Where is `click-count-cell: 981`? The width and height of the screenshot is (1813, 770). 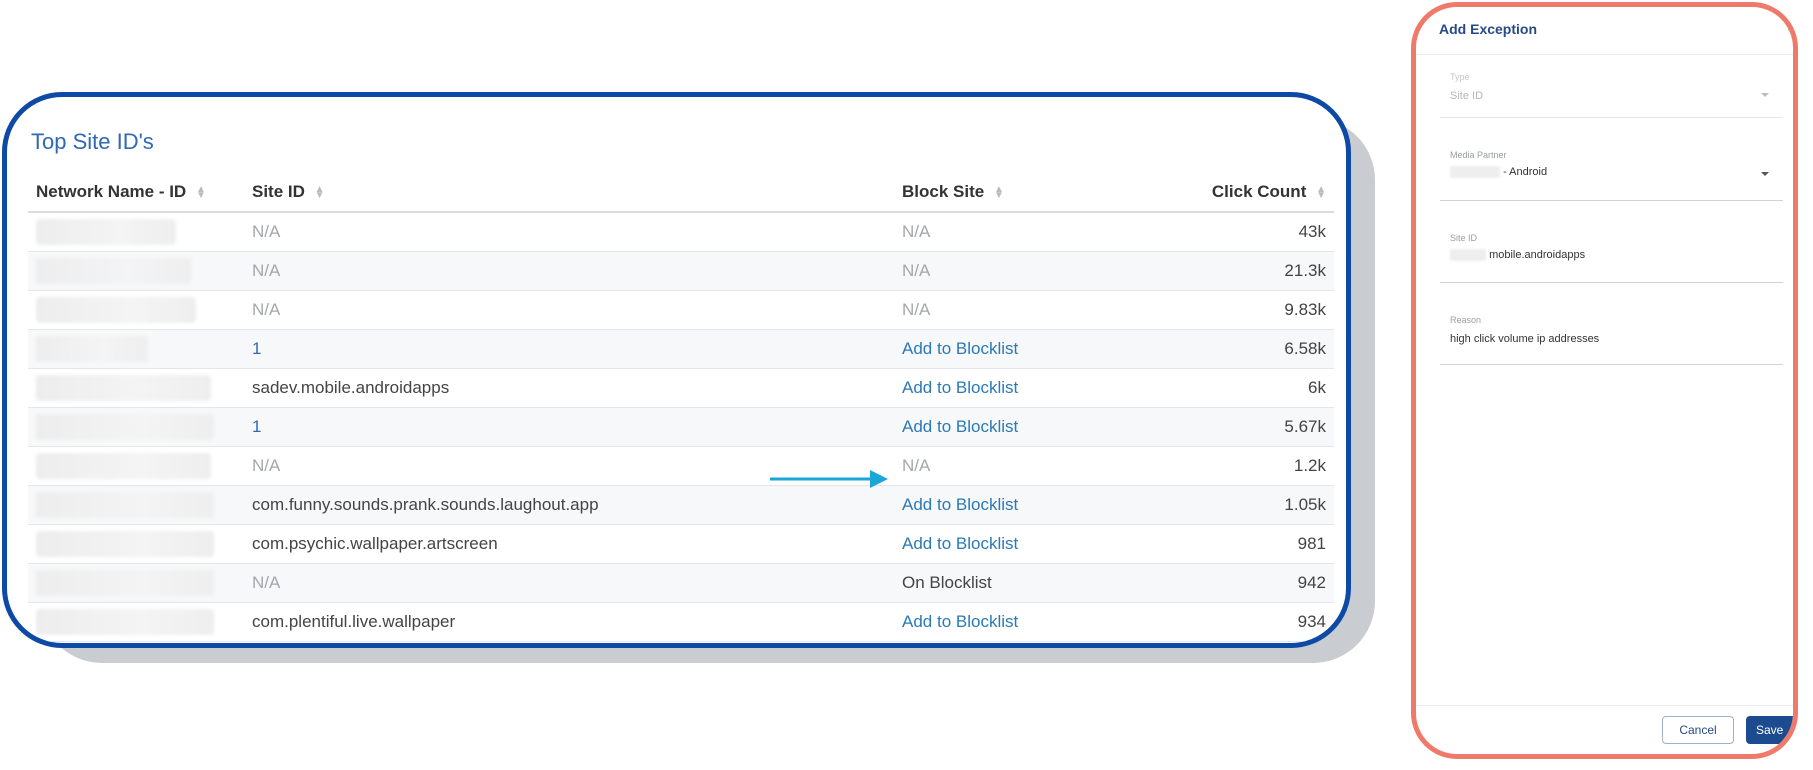 click-count-cell: 981 is located at coordinates (1262, 544).